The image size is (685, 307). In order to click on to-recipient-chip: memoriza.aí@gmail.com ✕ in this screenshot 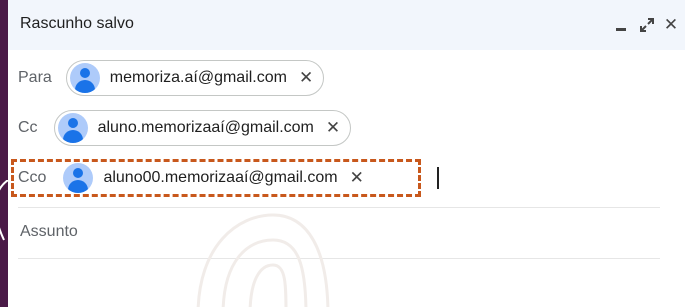, I will do `click(195, 78)`.